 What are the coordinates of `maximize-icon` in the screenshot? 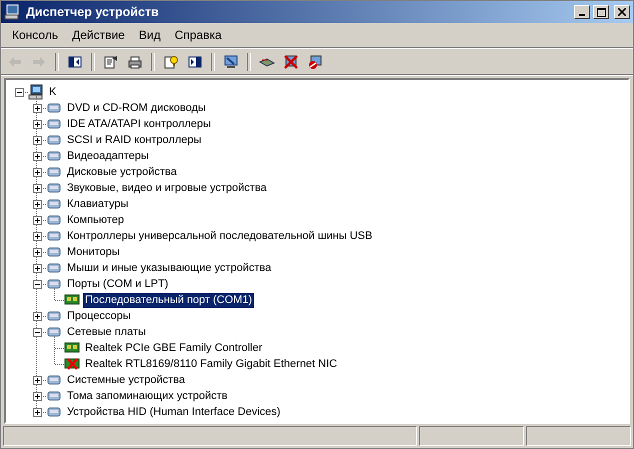 It's located at (601, 12).